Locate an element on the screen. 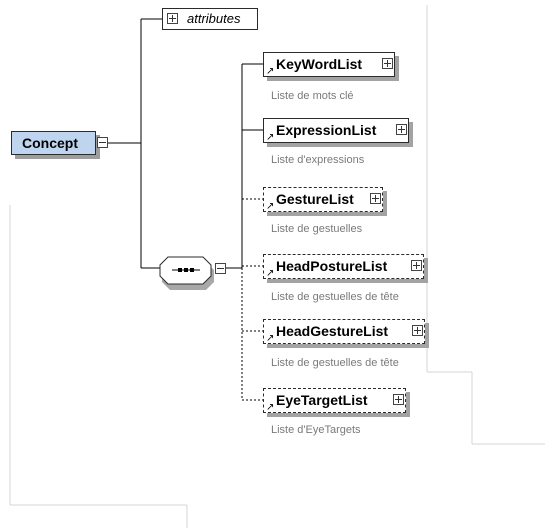  element-name: KeyWordList is located at coordinates (319, 64).